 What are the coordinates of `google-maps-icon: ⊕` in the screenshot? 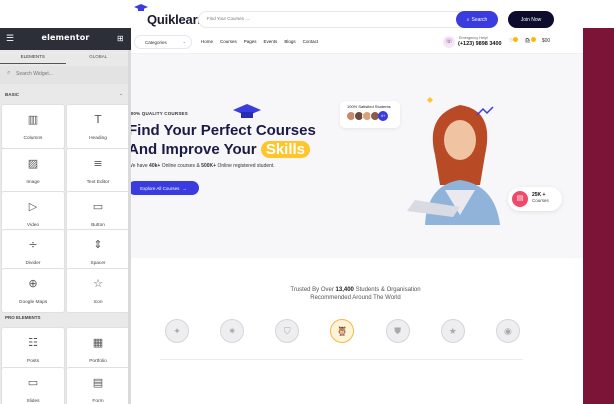 It's located at (33, 283).